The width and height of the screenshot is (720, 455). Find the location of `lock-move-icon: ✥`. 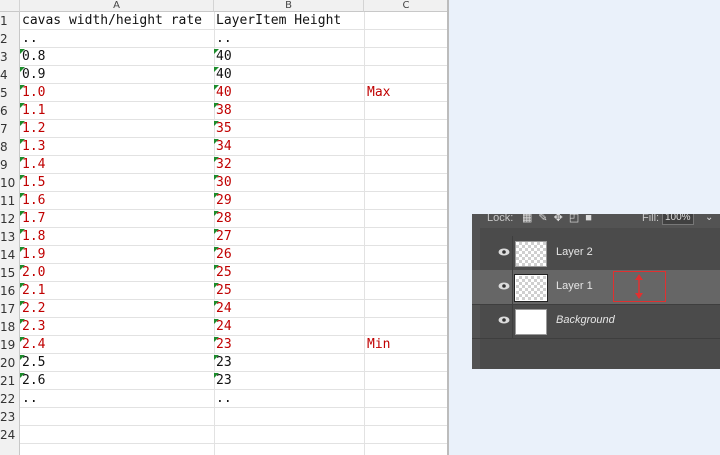

lock-move-icon: ✥ is located at coordinates (561, 219).